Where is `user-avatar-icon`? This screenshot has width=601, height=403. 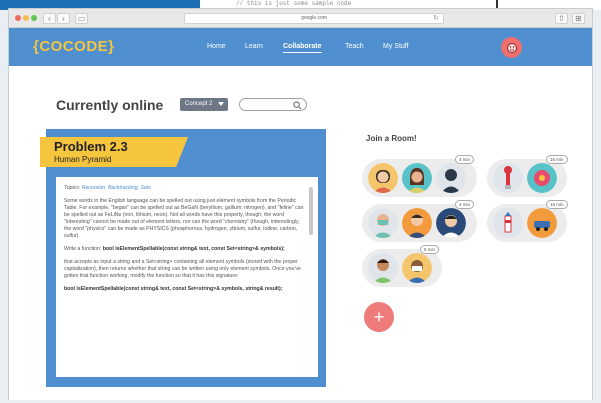
user-avatar-icon is located at coordinates (511, 47).